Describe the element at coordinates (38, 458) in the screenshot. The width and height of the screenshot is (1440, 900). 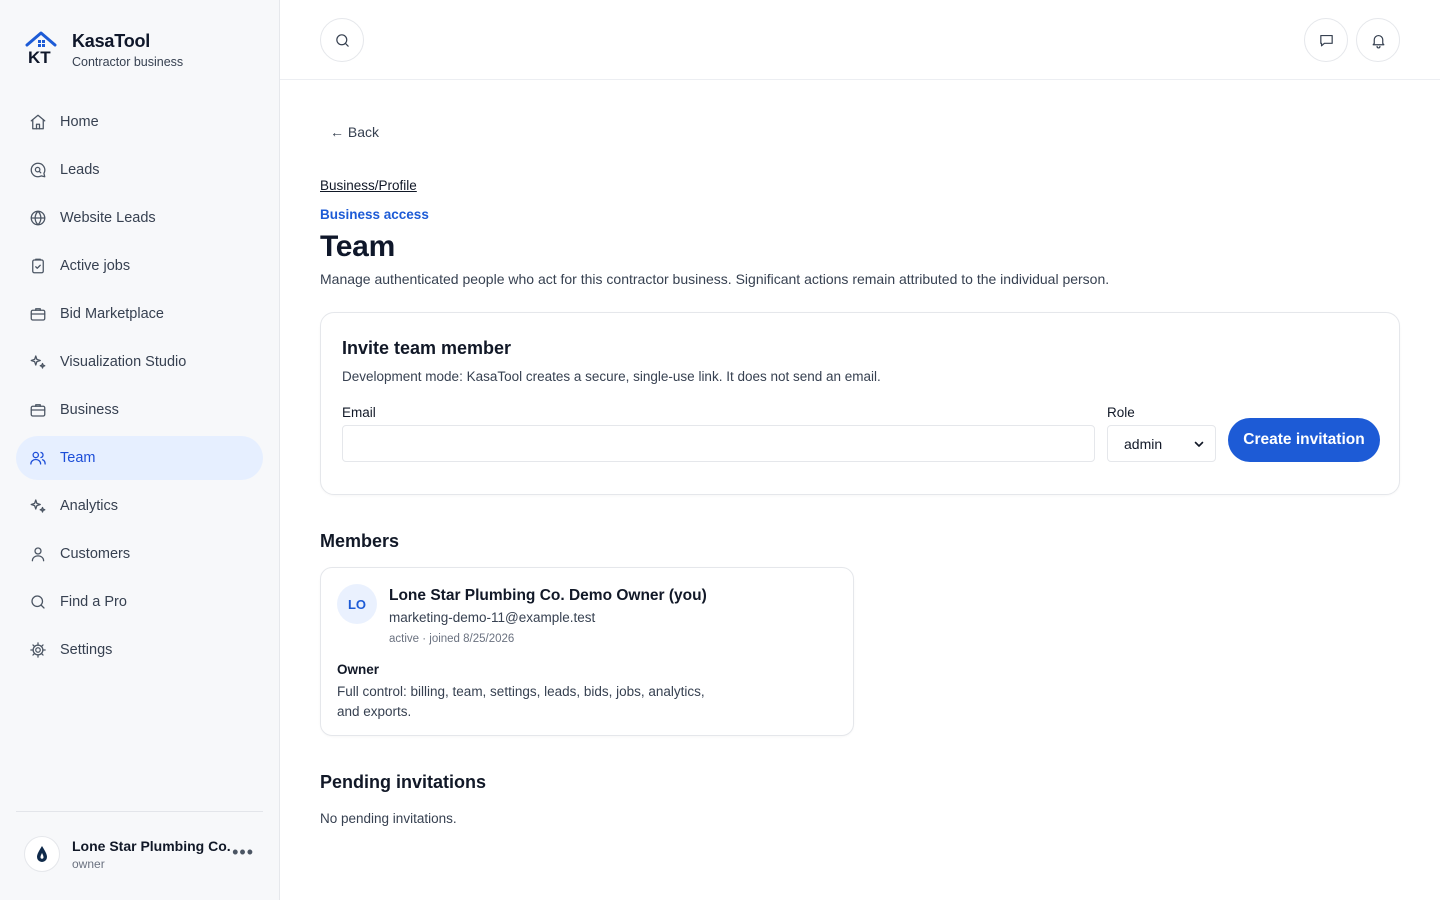
I see `users-icon` at that location.